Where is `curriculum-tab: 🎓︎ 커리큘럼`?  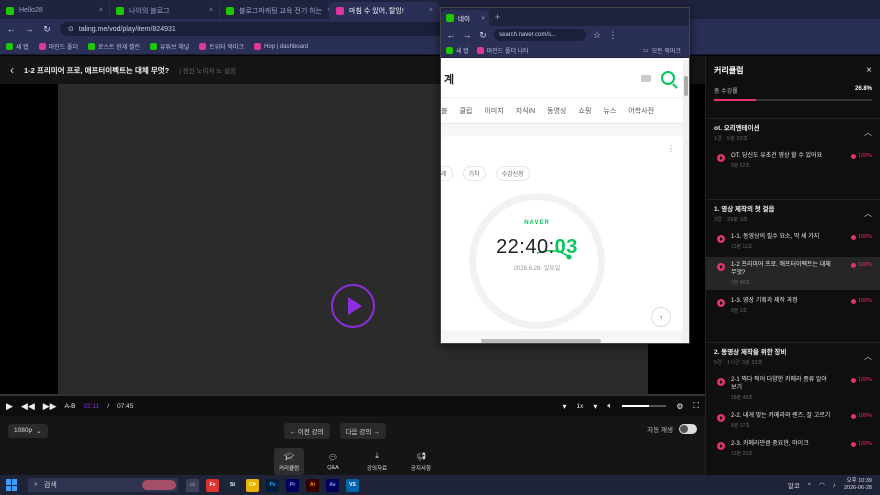
curriculum-tab: 🎓︎ 커리큘럼 is located at coordinates (289, 461).